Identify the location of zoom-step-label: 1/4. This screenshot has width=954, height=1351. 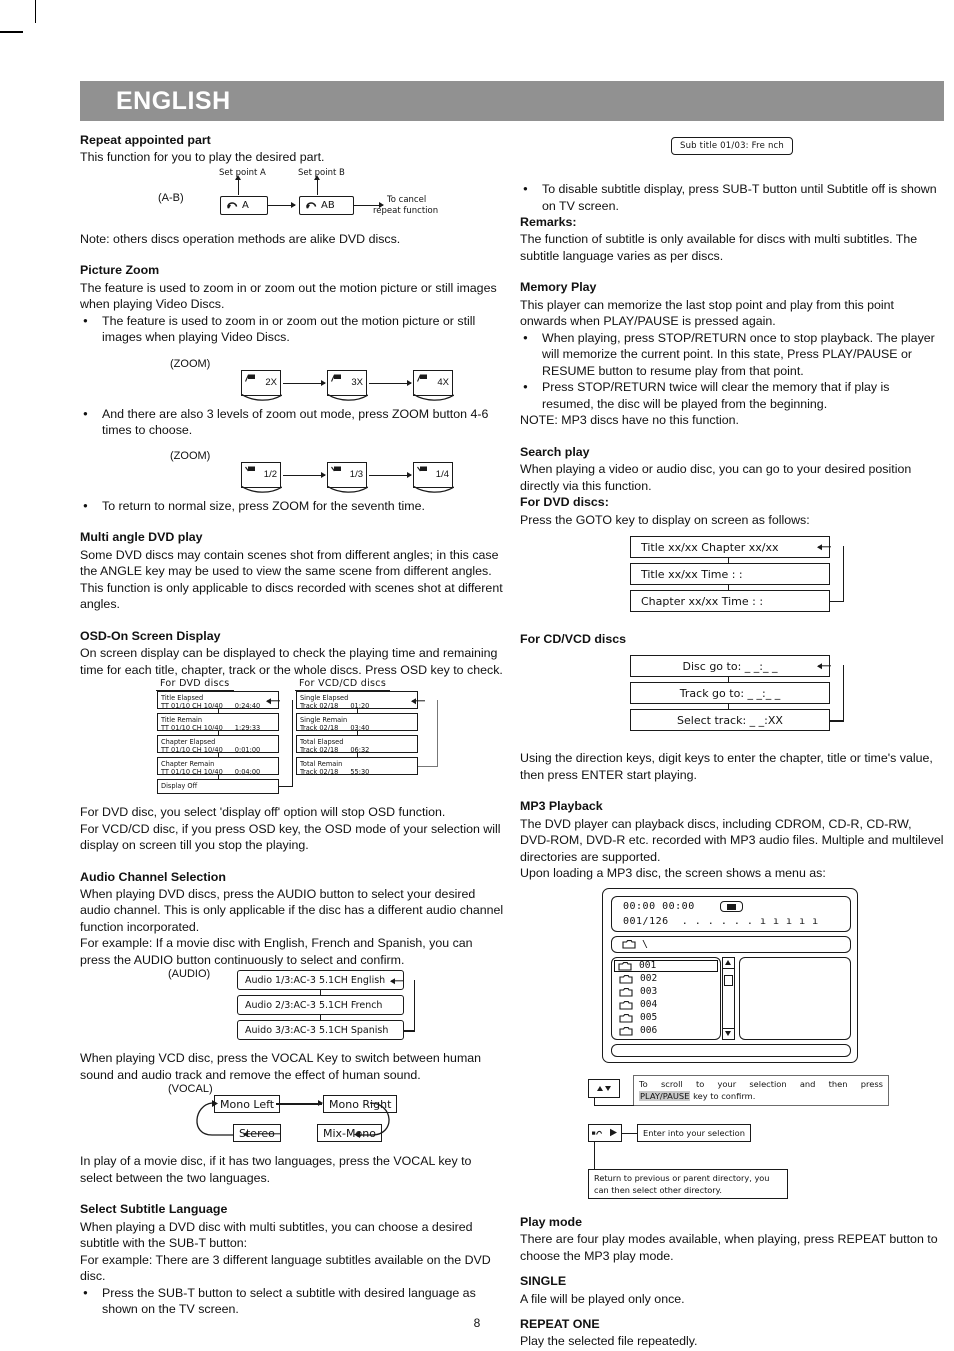
(442, 475).